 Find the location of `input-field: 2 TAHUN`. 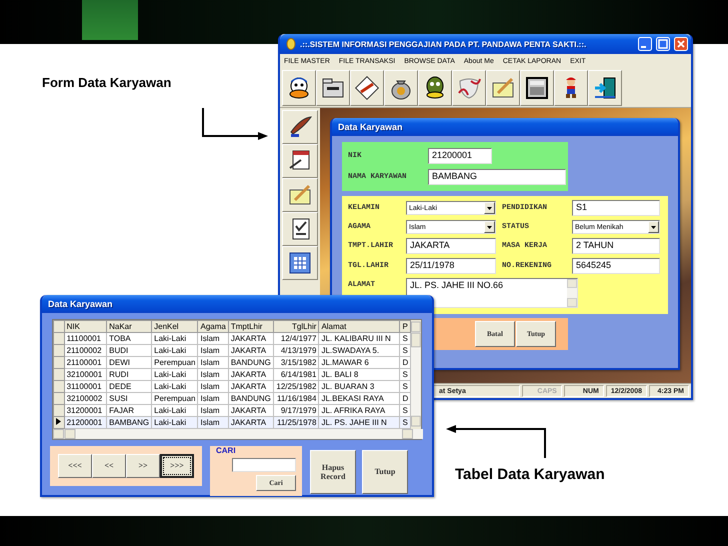

input-field: 2 TAHUN is located at coordinates (616, 246).